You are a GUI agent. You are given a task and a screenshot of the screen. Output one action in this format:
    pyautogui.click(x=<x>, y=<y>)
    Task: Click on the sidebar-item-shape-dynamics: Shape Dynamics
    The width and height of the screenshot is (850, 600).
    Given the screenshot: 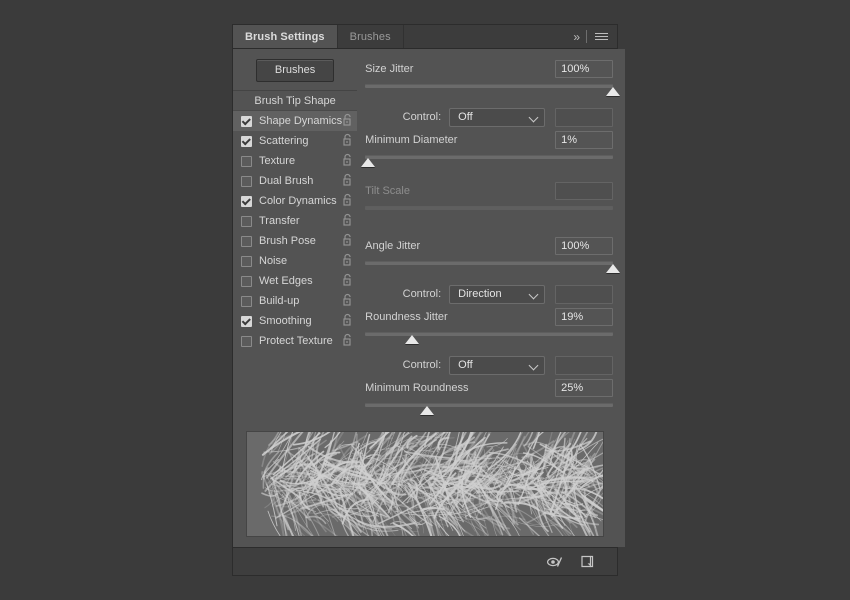 What is the action you would take?
    pyautogui.click(x=295, y=121)
    